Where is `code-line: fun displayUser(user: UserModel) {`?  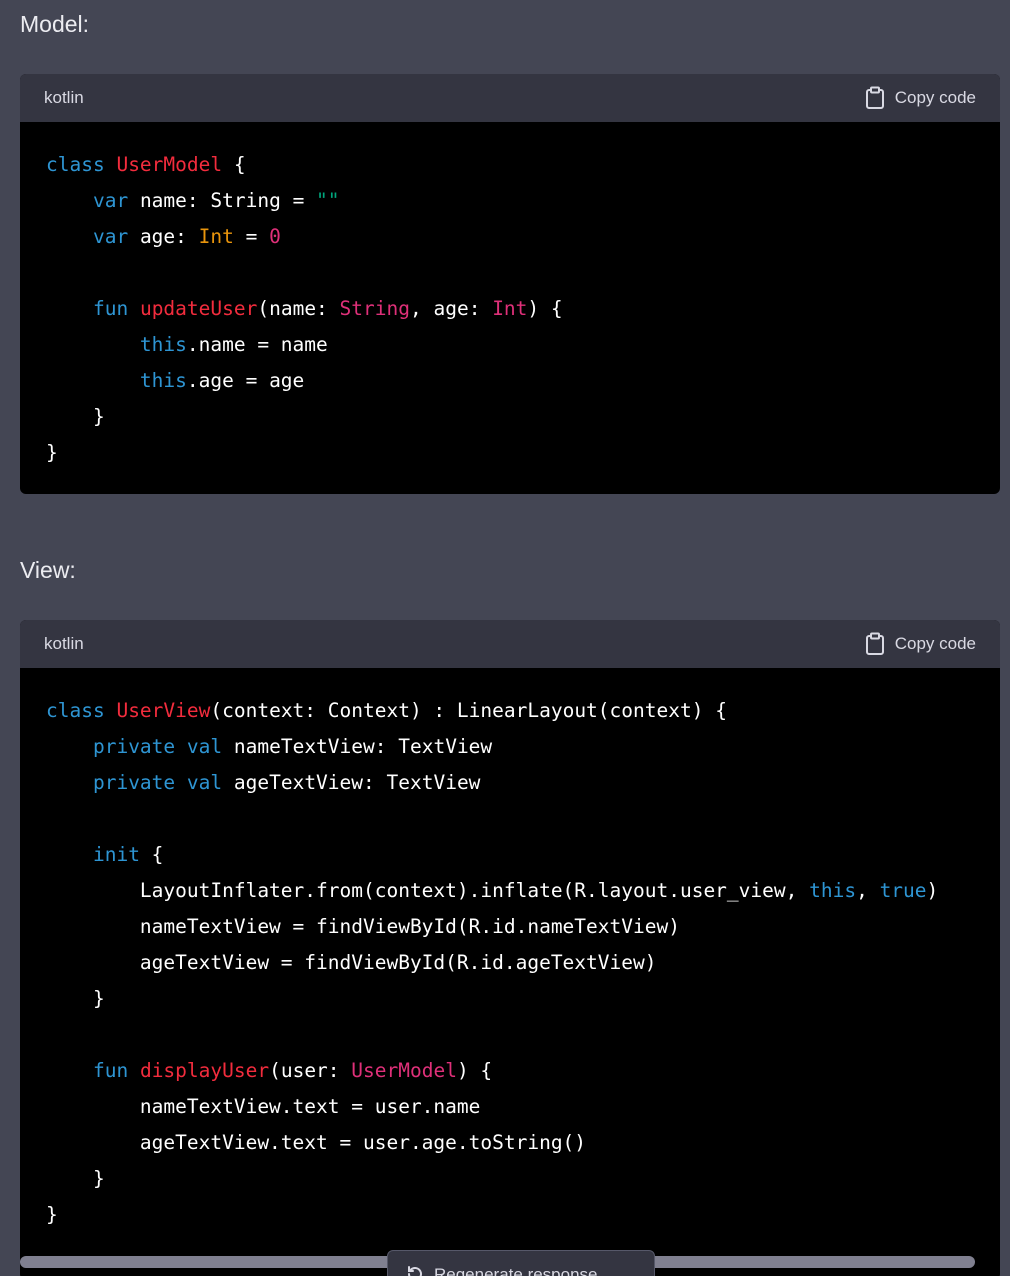 code-line: fun displayUser(user: UserModel) { is located at coordinates (292, 1070).